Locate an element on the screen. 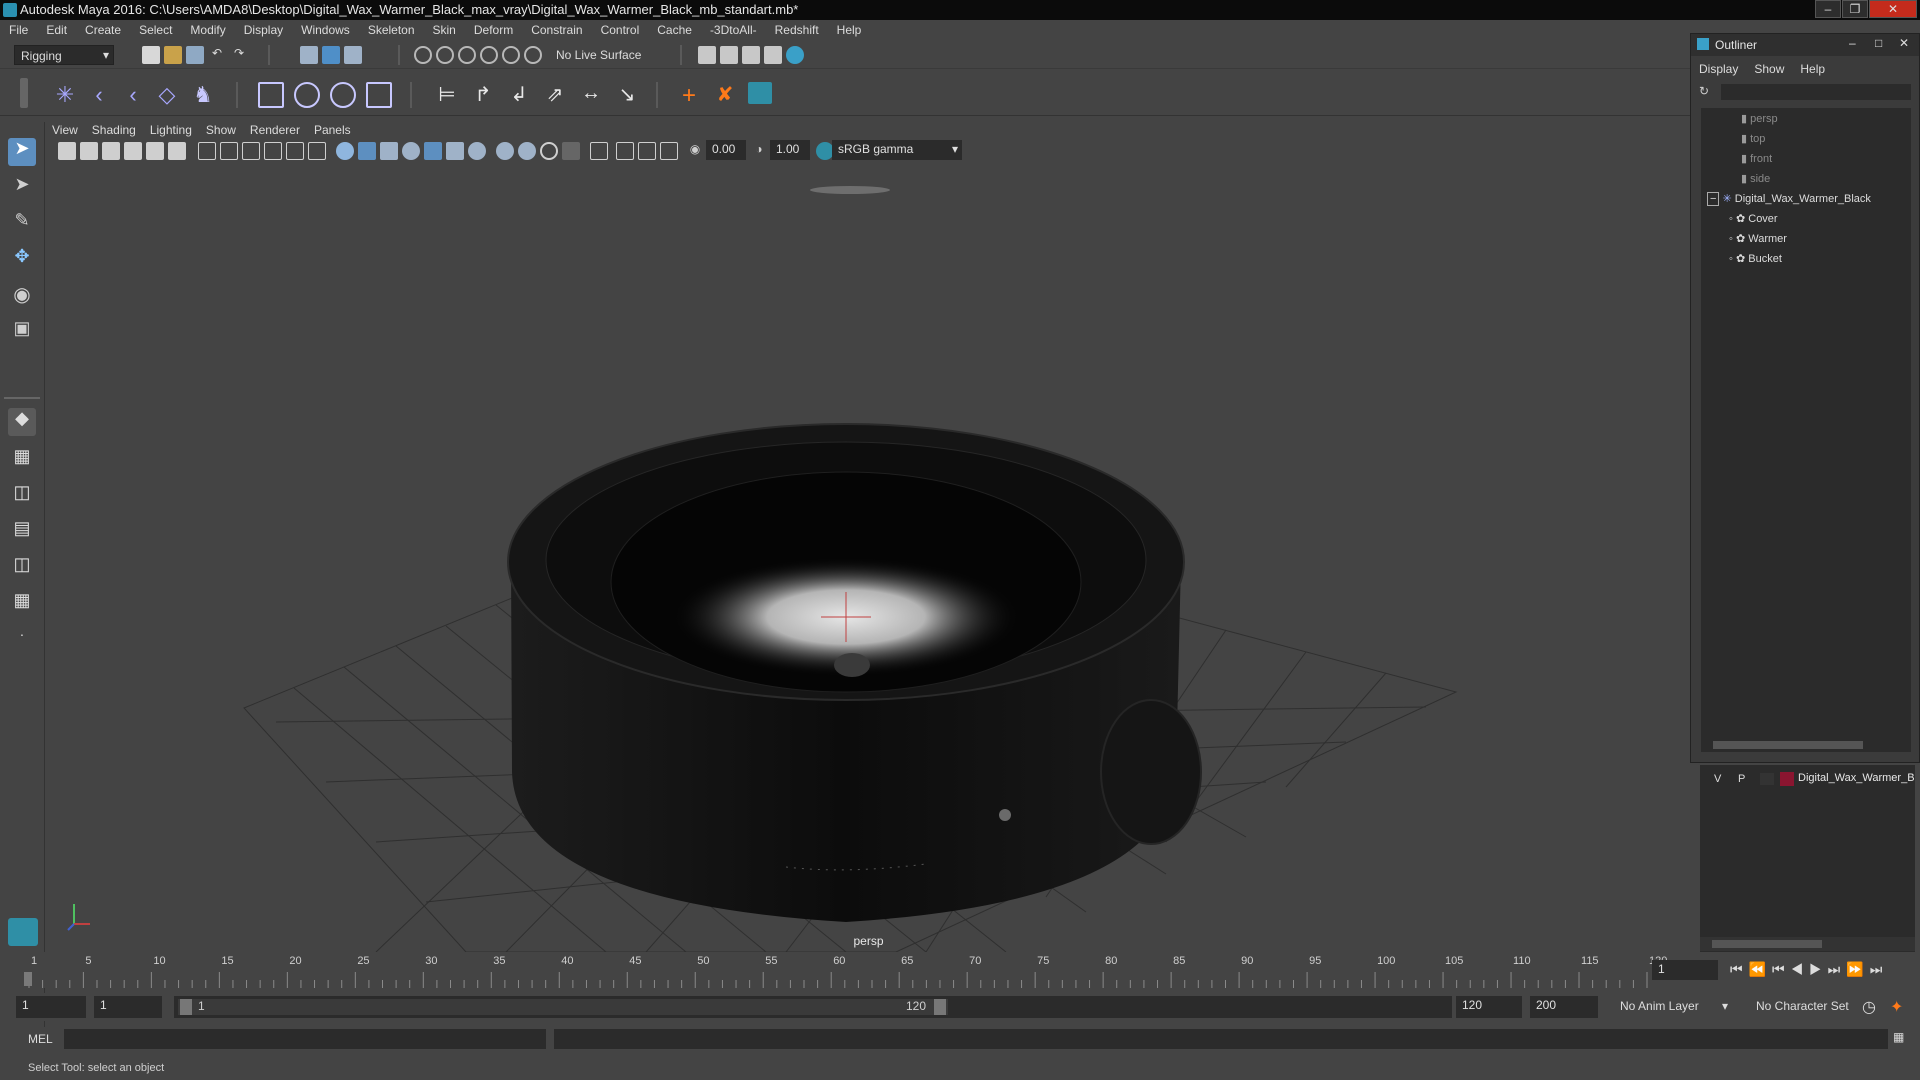 Image resolution: width=1920 pixels, height=1080 pixels. move-tool-icon: ✥ is located at coordinates (22, 260).